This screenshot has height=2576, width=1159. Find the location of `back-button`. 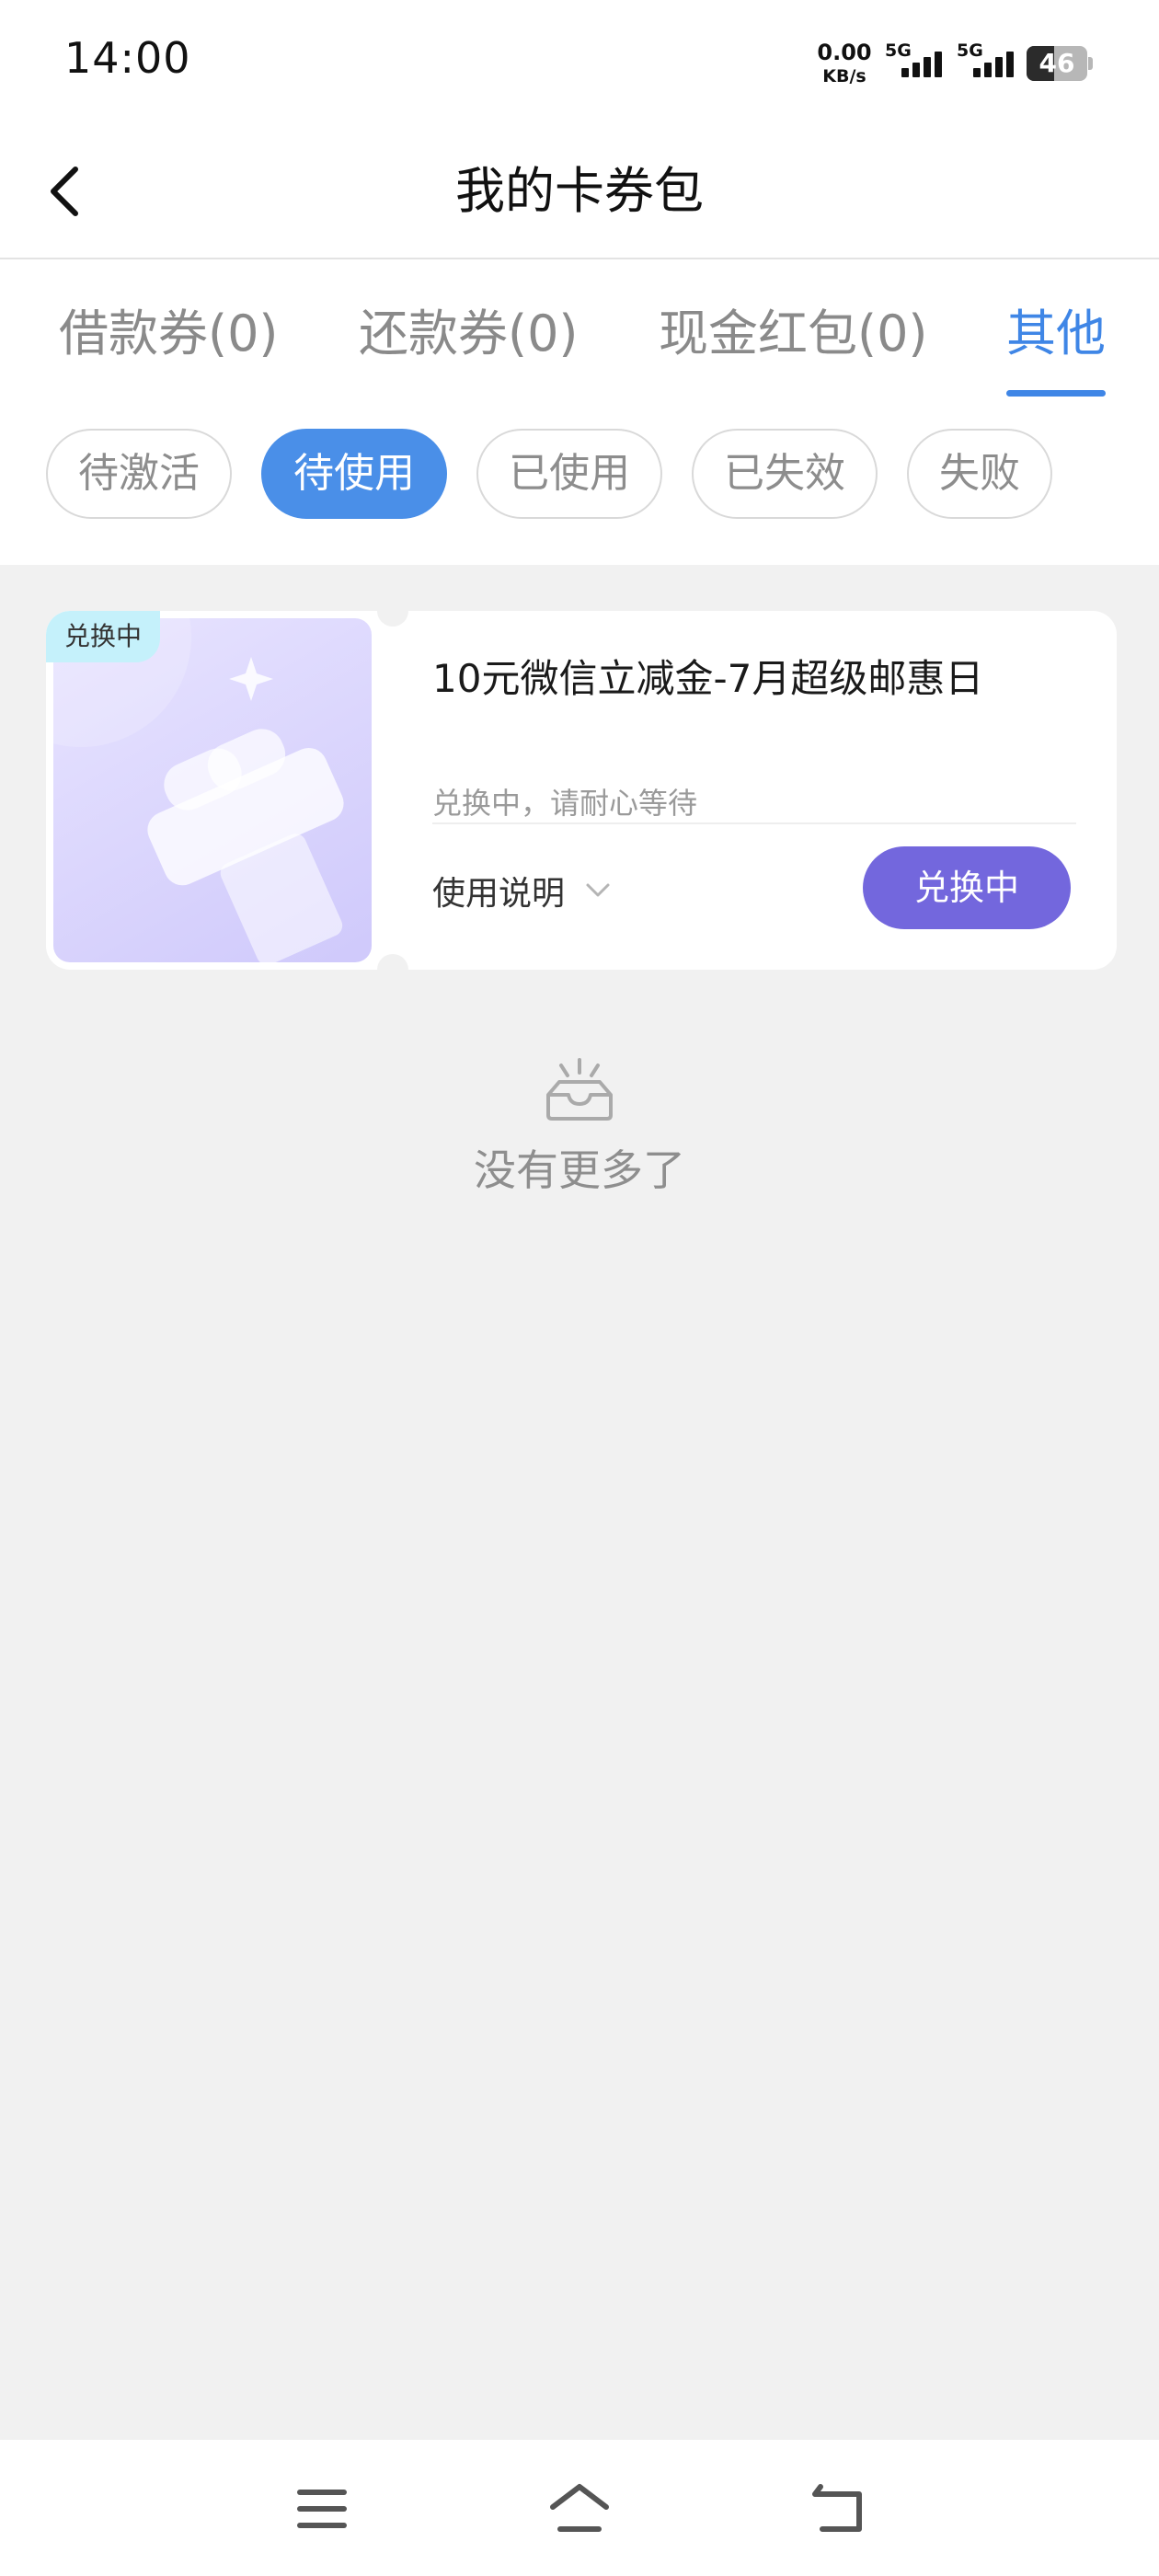

back-button is located at coordinates (64, 191).